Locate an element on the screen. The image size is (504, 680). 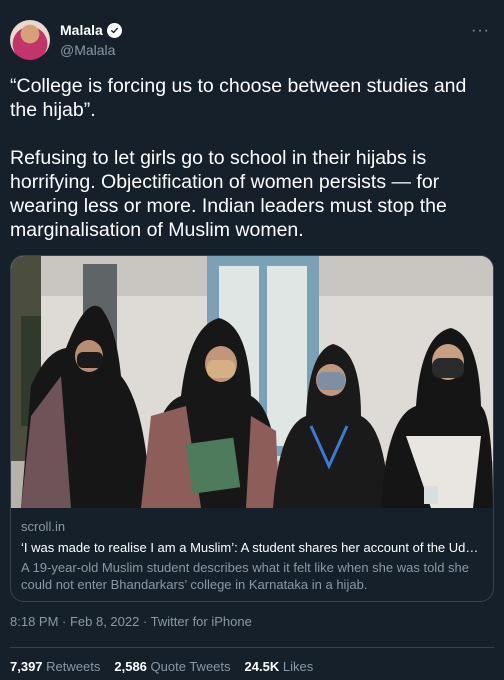
author-display-name: Malala is located at coordinates (81, 30).